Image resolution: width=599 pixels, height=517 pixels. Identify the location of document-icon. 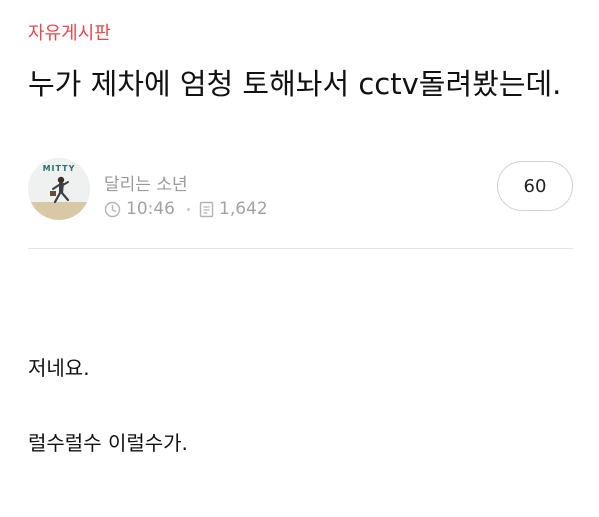
(206, 209).